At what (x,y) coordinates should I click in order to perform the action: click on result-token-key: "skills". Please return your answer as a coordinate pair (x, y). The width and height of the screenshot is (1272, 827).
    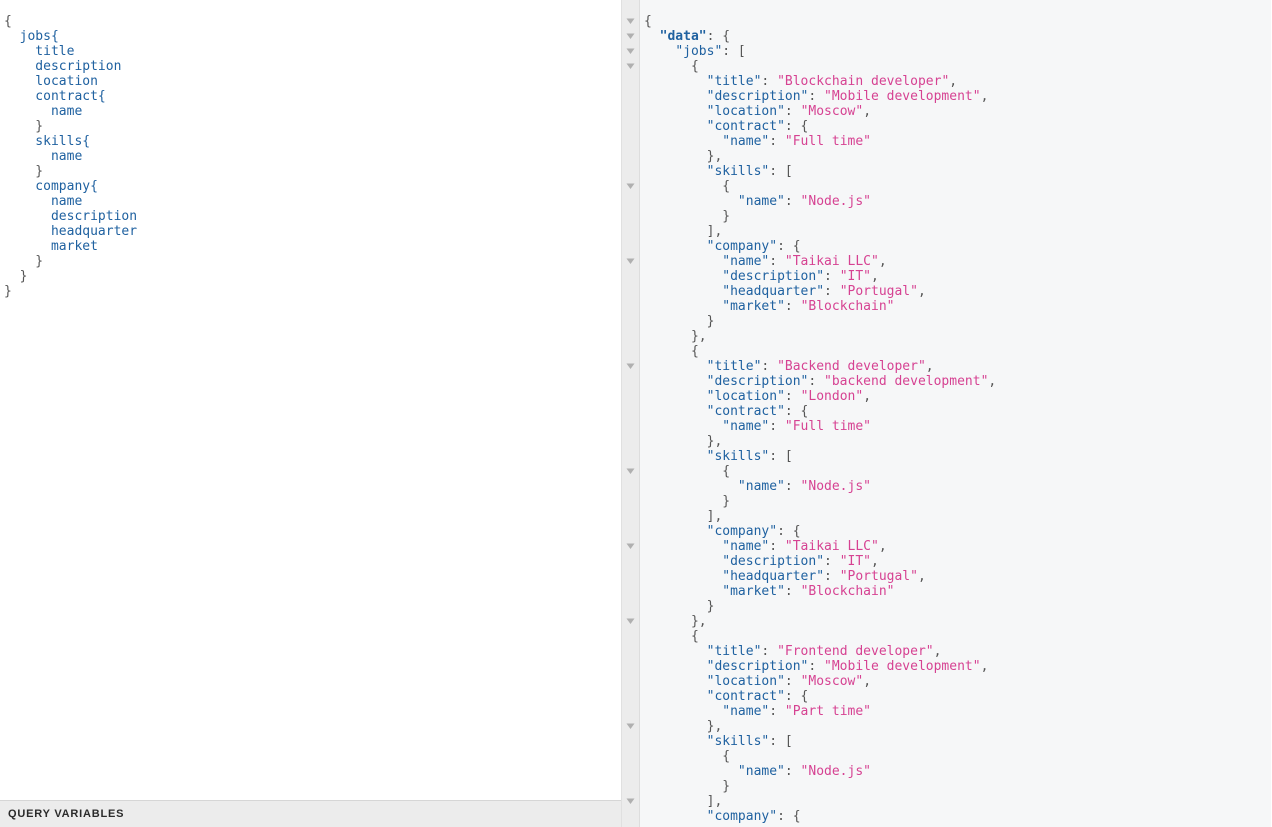
    Looking at the image, I should click on (738, 171).